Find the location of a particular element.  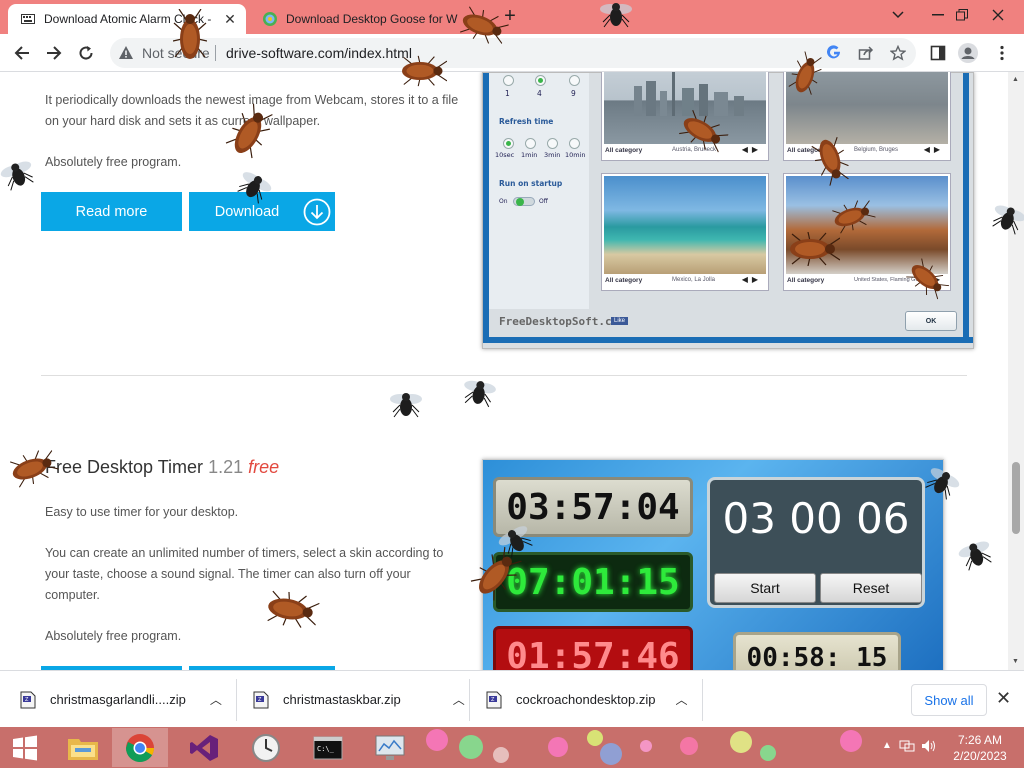

read-more-button: Read more is located at coordinates (111, 211).